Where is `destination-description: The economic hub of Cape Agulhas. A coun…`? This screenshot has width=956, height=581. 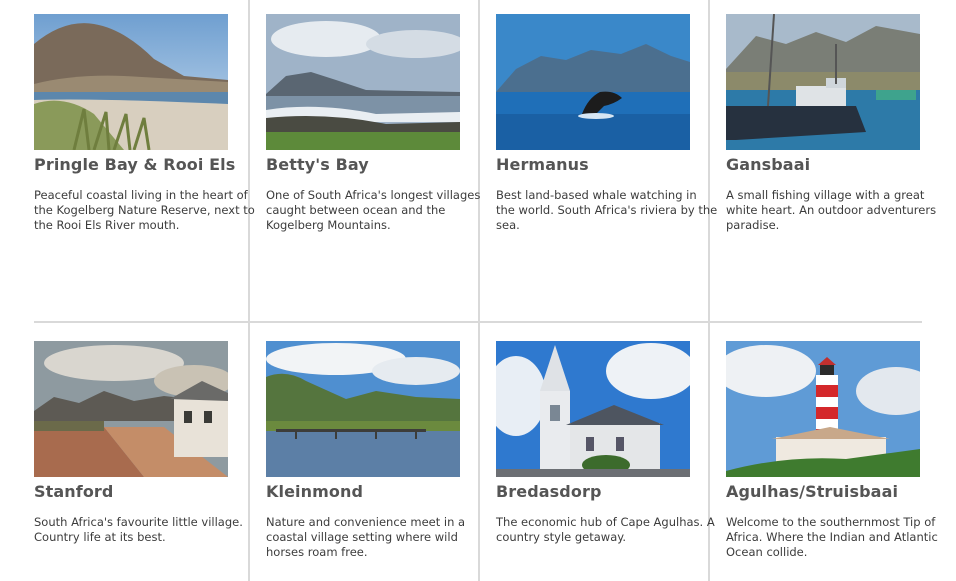
destination-description: The economic hub of Cape Agulhas. A coun… is located at coordinates (605, 529).